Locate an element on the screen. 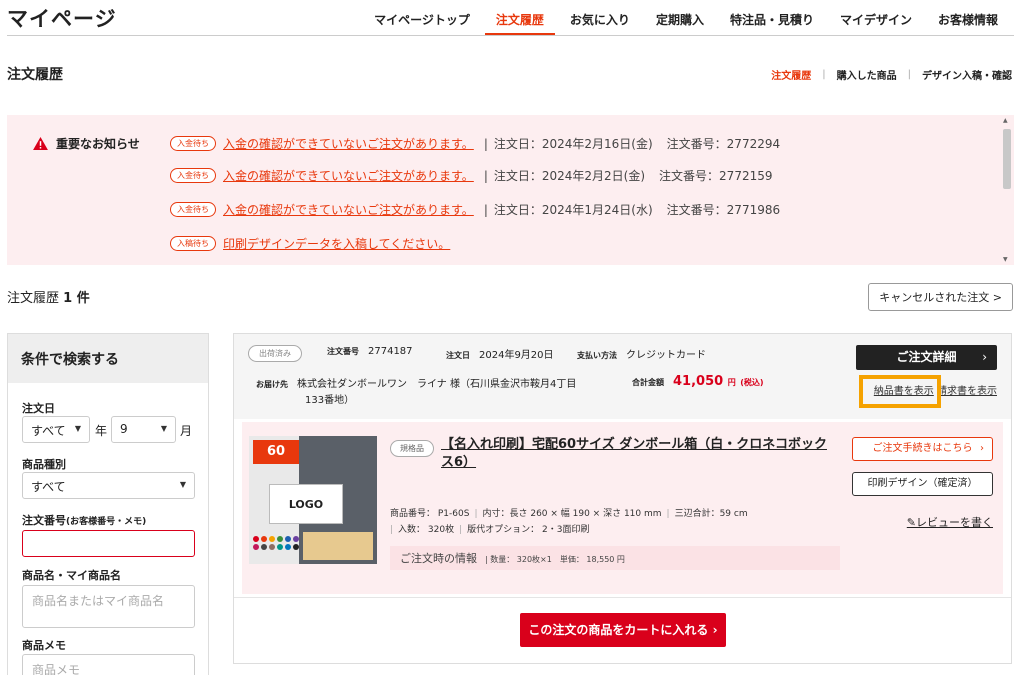 The width and height of the screenshot is (1025, 675). month-select: 9 ▼ is located at coordinates (143, 429).